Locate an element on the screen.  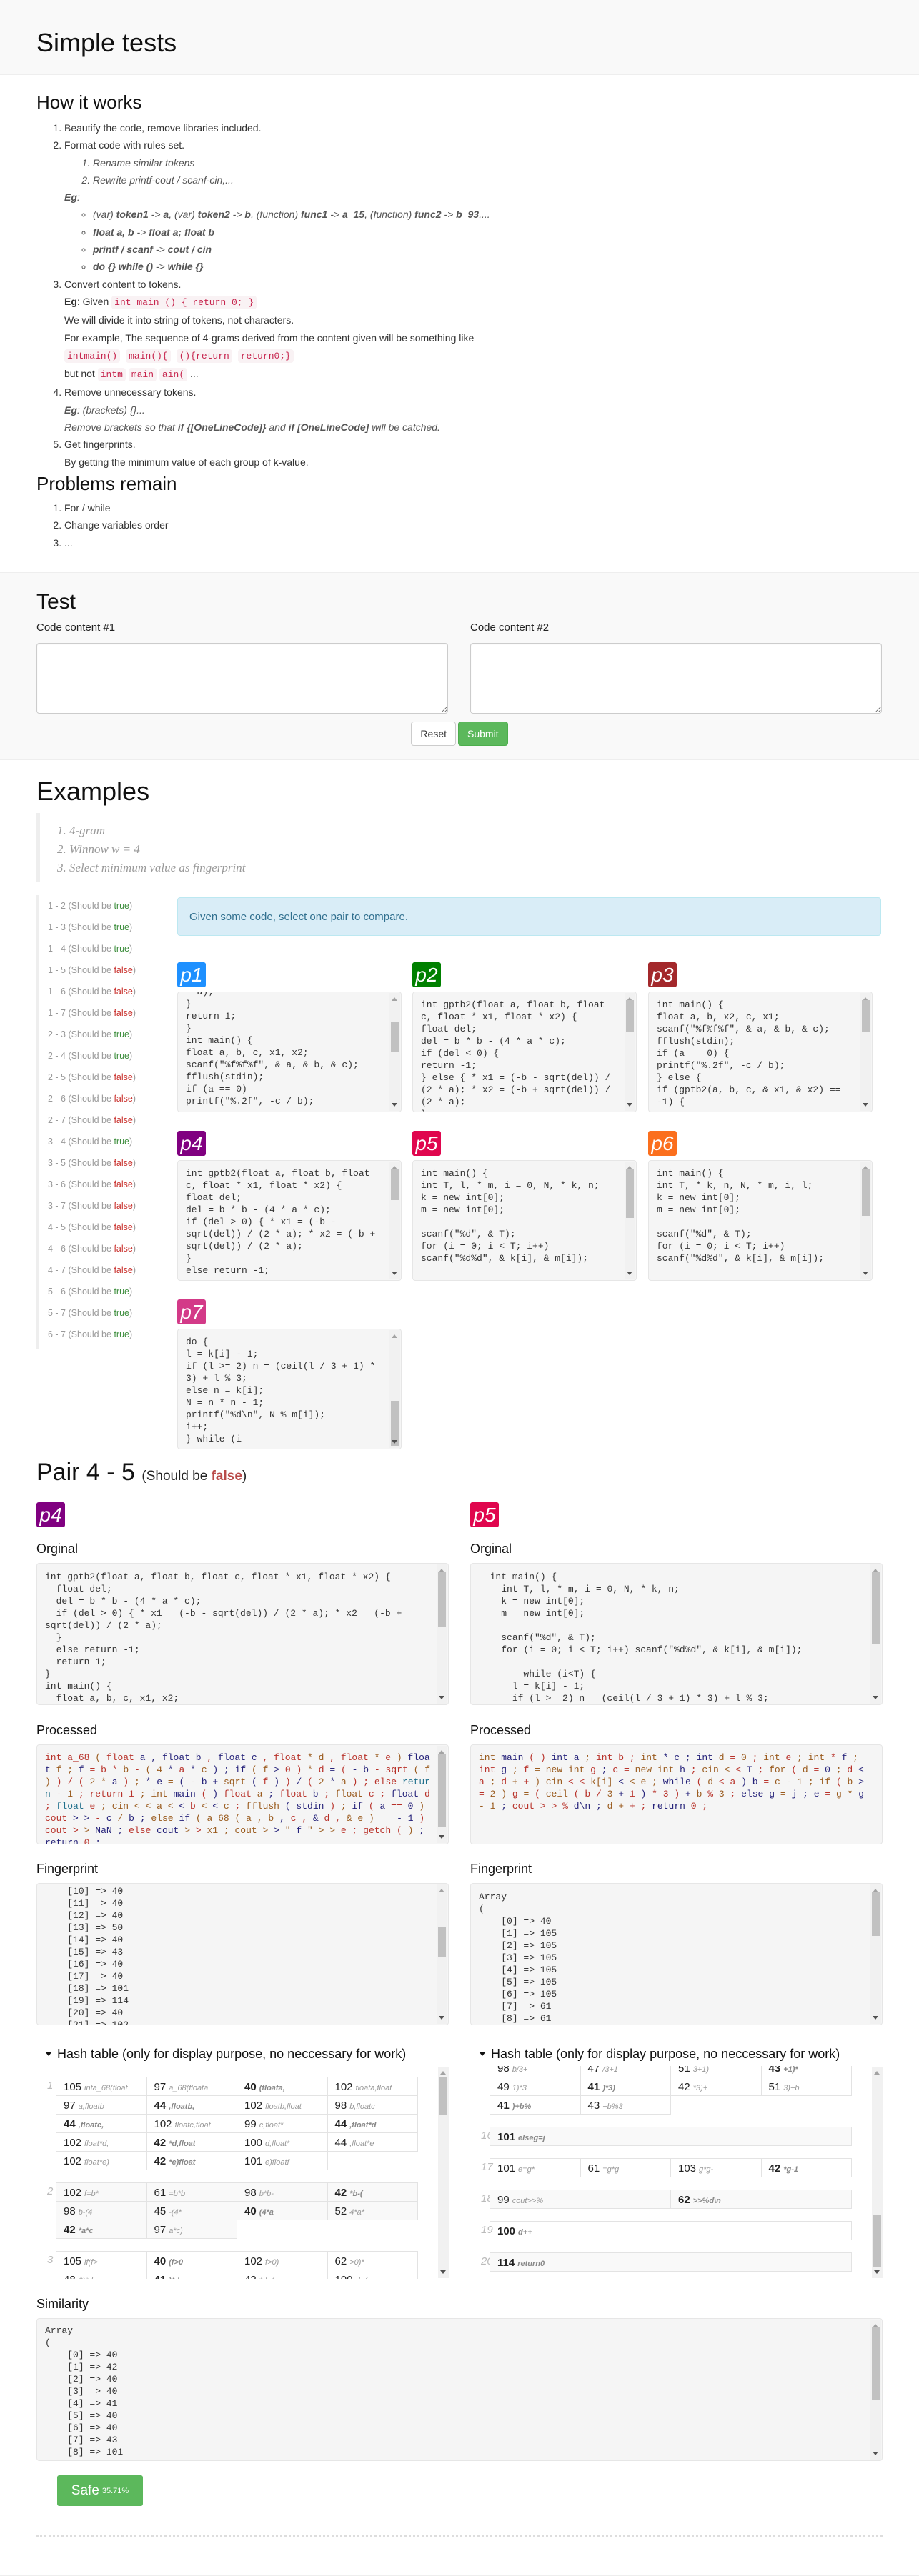
snippet-label-p2: p2 is located at coordinates (427, 974).